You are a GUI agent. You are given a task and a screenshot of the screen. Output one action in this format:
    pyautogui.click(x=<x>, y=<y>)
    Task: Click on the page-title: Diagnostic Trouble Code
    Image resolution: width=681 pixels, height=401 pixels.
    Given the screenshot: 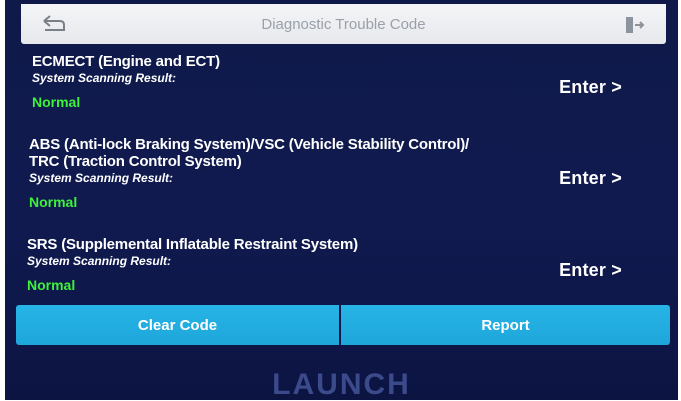 What is the action you would take?
    pyautogui.click(x=343, y=24)
    